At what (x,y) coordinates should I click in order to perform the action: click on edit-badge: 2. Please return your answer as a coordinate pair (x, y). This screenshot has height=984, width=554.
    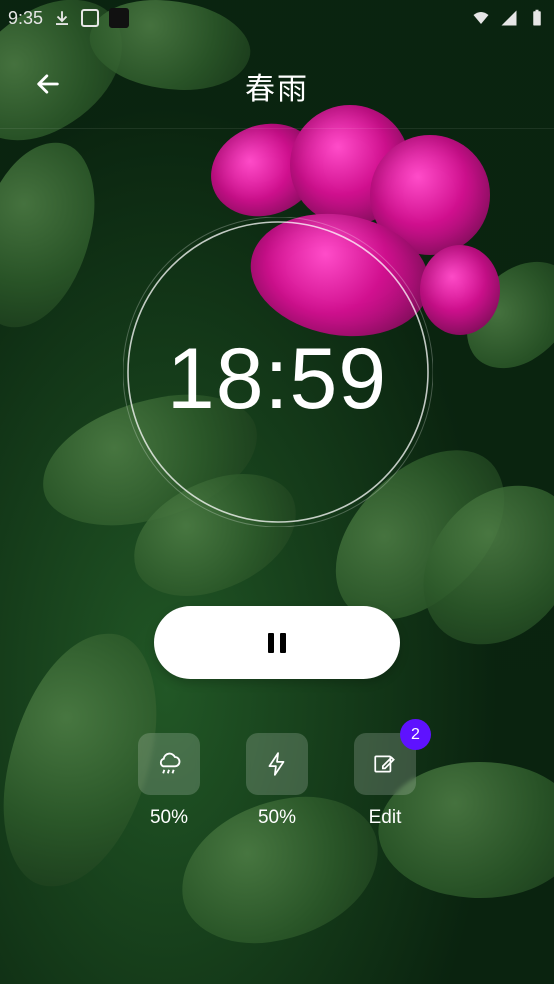
    Looking at the image, I should click on (415, 734).